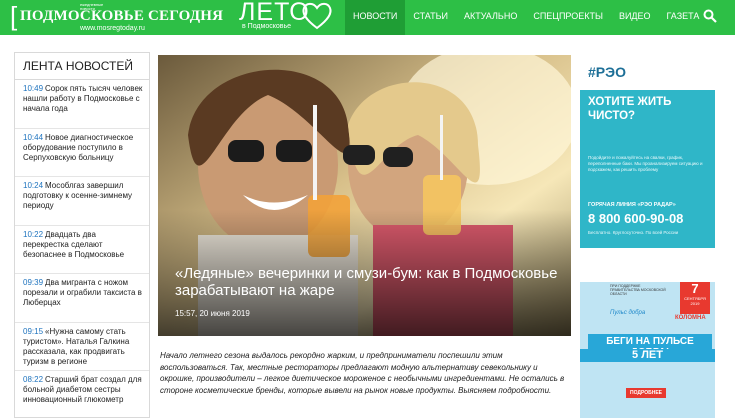  I want to click on news-time: 10:22, so click(33, 234).